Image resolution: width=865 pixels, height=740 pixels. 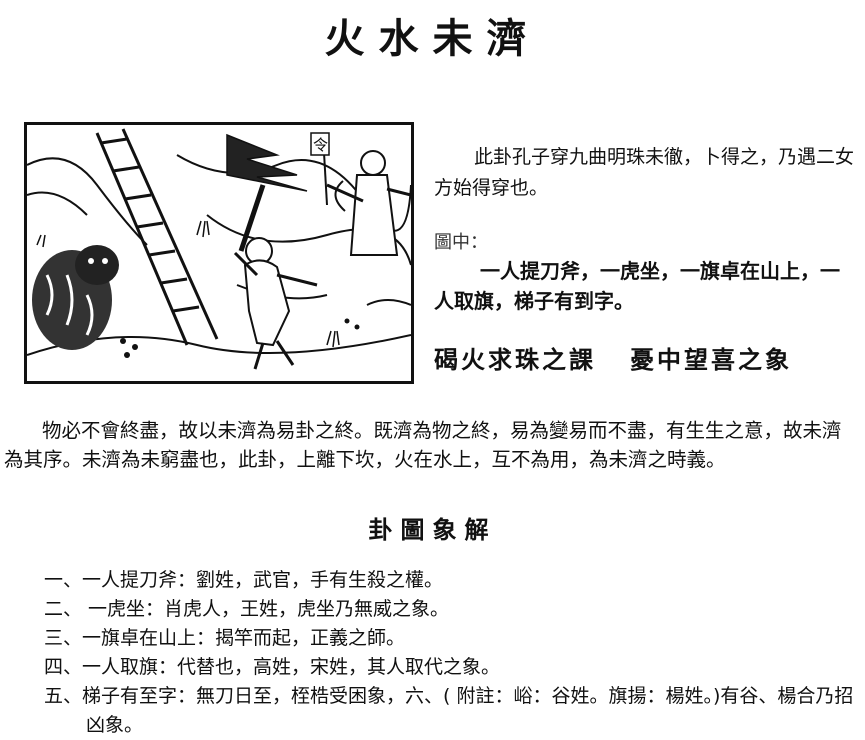 What do you see at coordinates (275, 277) in the screenshot?
I see `axe-man-figure` at bounding box center [275, 277].